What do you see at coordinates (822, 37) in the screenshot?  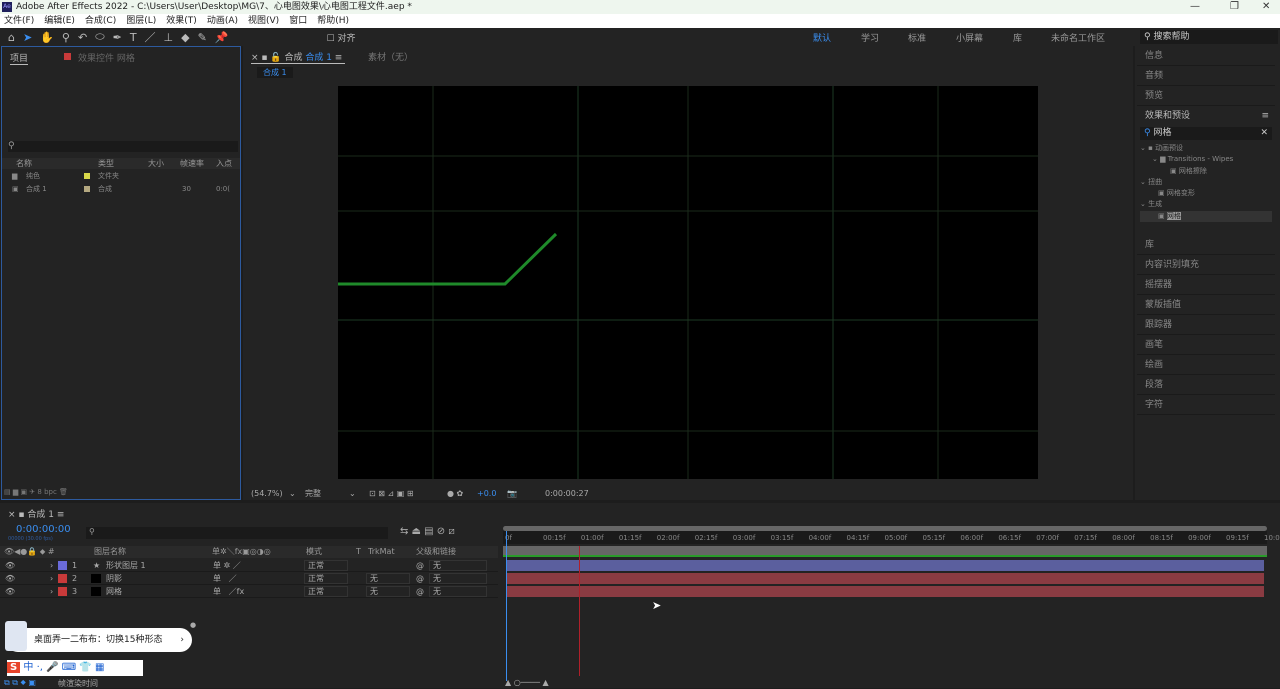 I see `workspace-default: 默认` at bounding box center [822, 37].